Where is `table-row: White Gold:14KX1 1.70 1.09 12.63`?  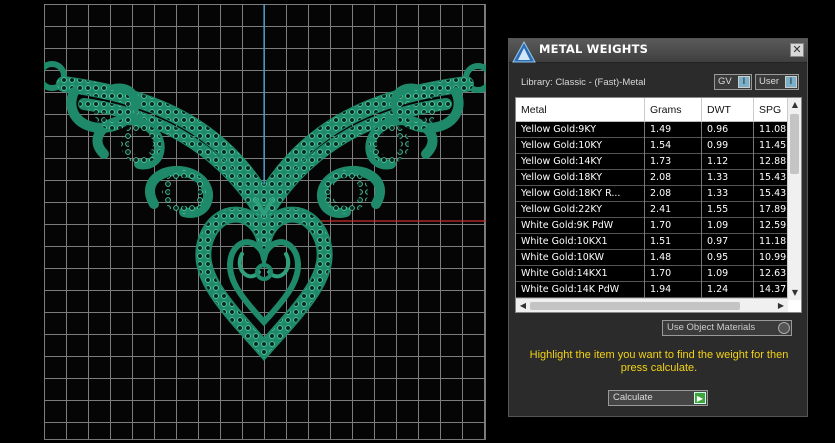
table-row: White Gold:14KX1 1.70 1.09 12.63 is located at coordinates (655, 274).